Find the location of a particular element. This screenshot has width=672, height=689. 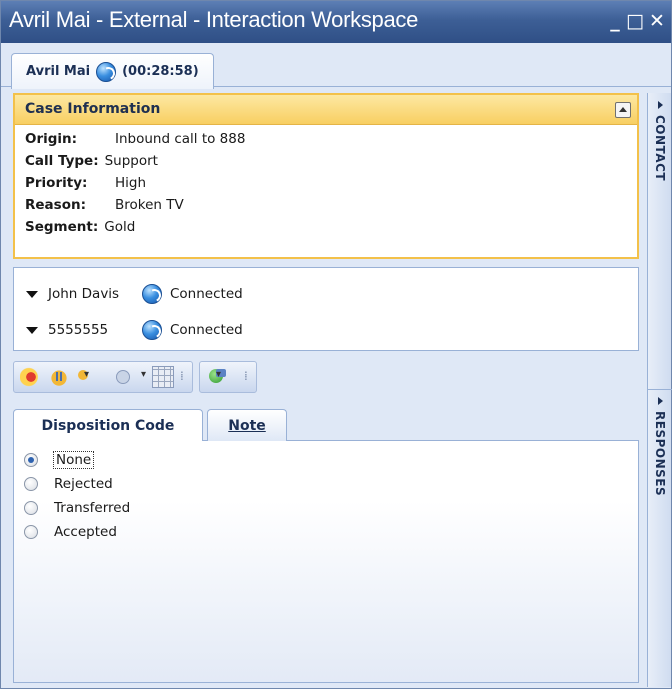

call-toolbar is located at coordinates (188, 377).